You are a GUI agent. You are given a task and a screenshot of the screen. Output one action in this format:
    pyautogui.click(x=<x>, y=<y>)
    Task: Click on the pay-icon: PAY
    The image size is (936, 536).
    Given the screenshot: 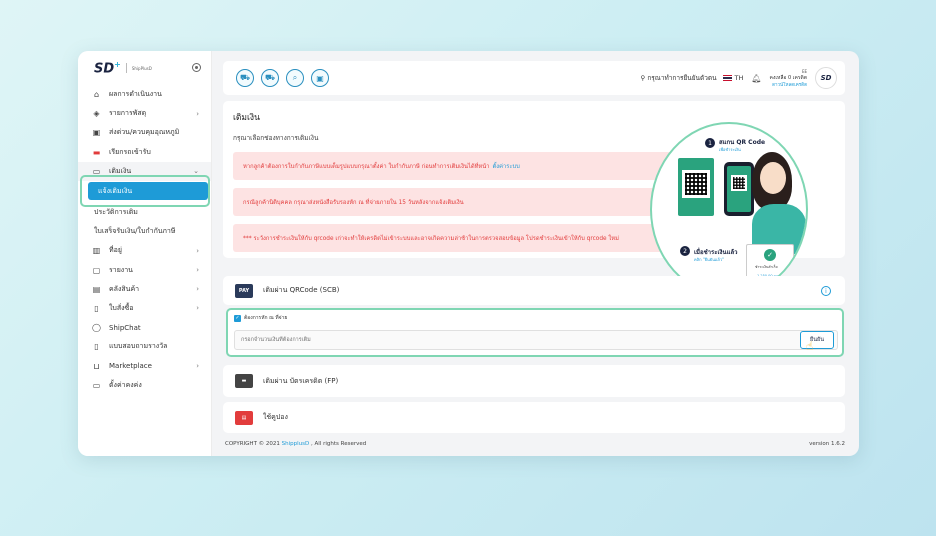 What is the action you would take?
    pyautogui.click(x=244, y=290)
    